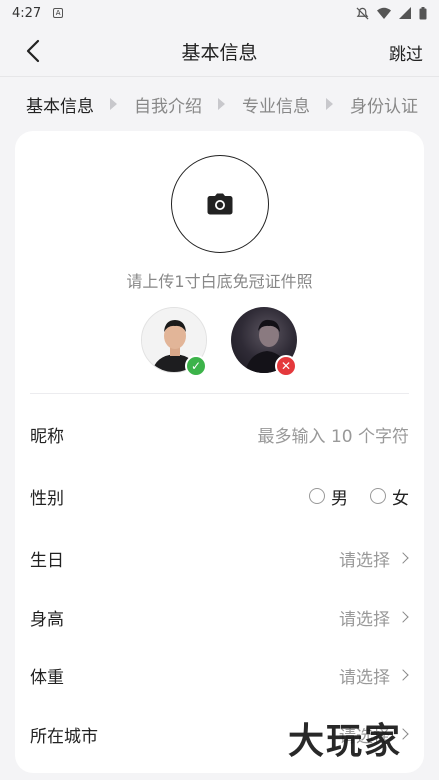  What do you see at coordinates (389, 496) in the screenshot?
I see `gender-female-radio: 女` at bounding box center [389, 496].